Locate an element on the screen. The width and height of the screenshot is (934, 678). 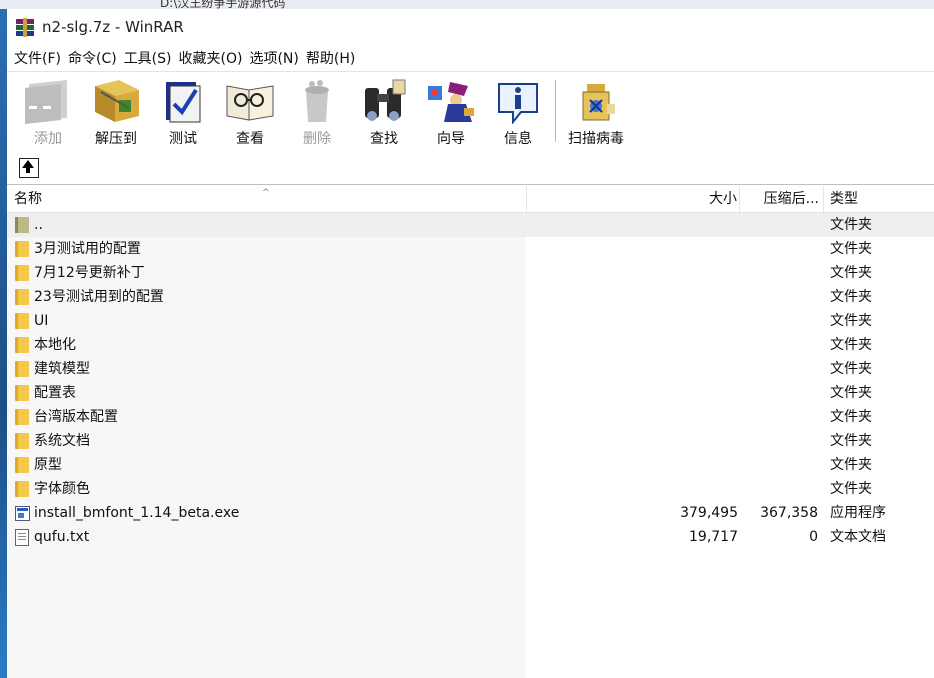
find-button-label: 查找 is located at coordinates (384, 139).